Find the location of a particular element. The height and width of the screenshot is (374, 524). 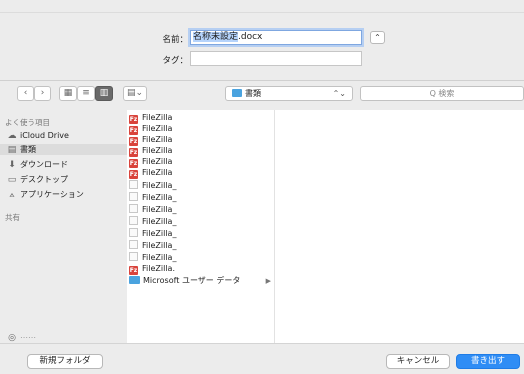

dialog-footer: 新規フォルダ キャンセル 書き出す is located at coordinates (262, 358).